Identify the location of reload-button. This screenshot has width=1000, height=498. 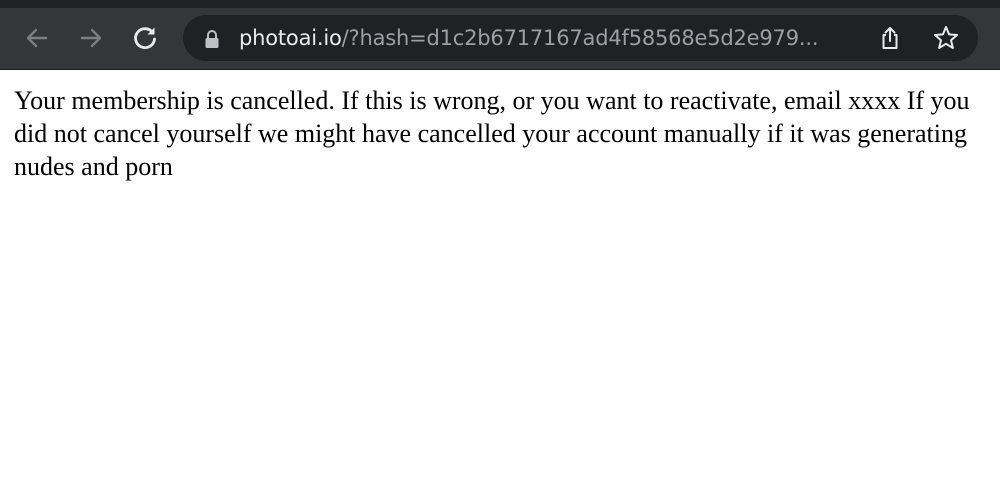
(145, 38).